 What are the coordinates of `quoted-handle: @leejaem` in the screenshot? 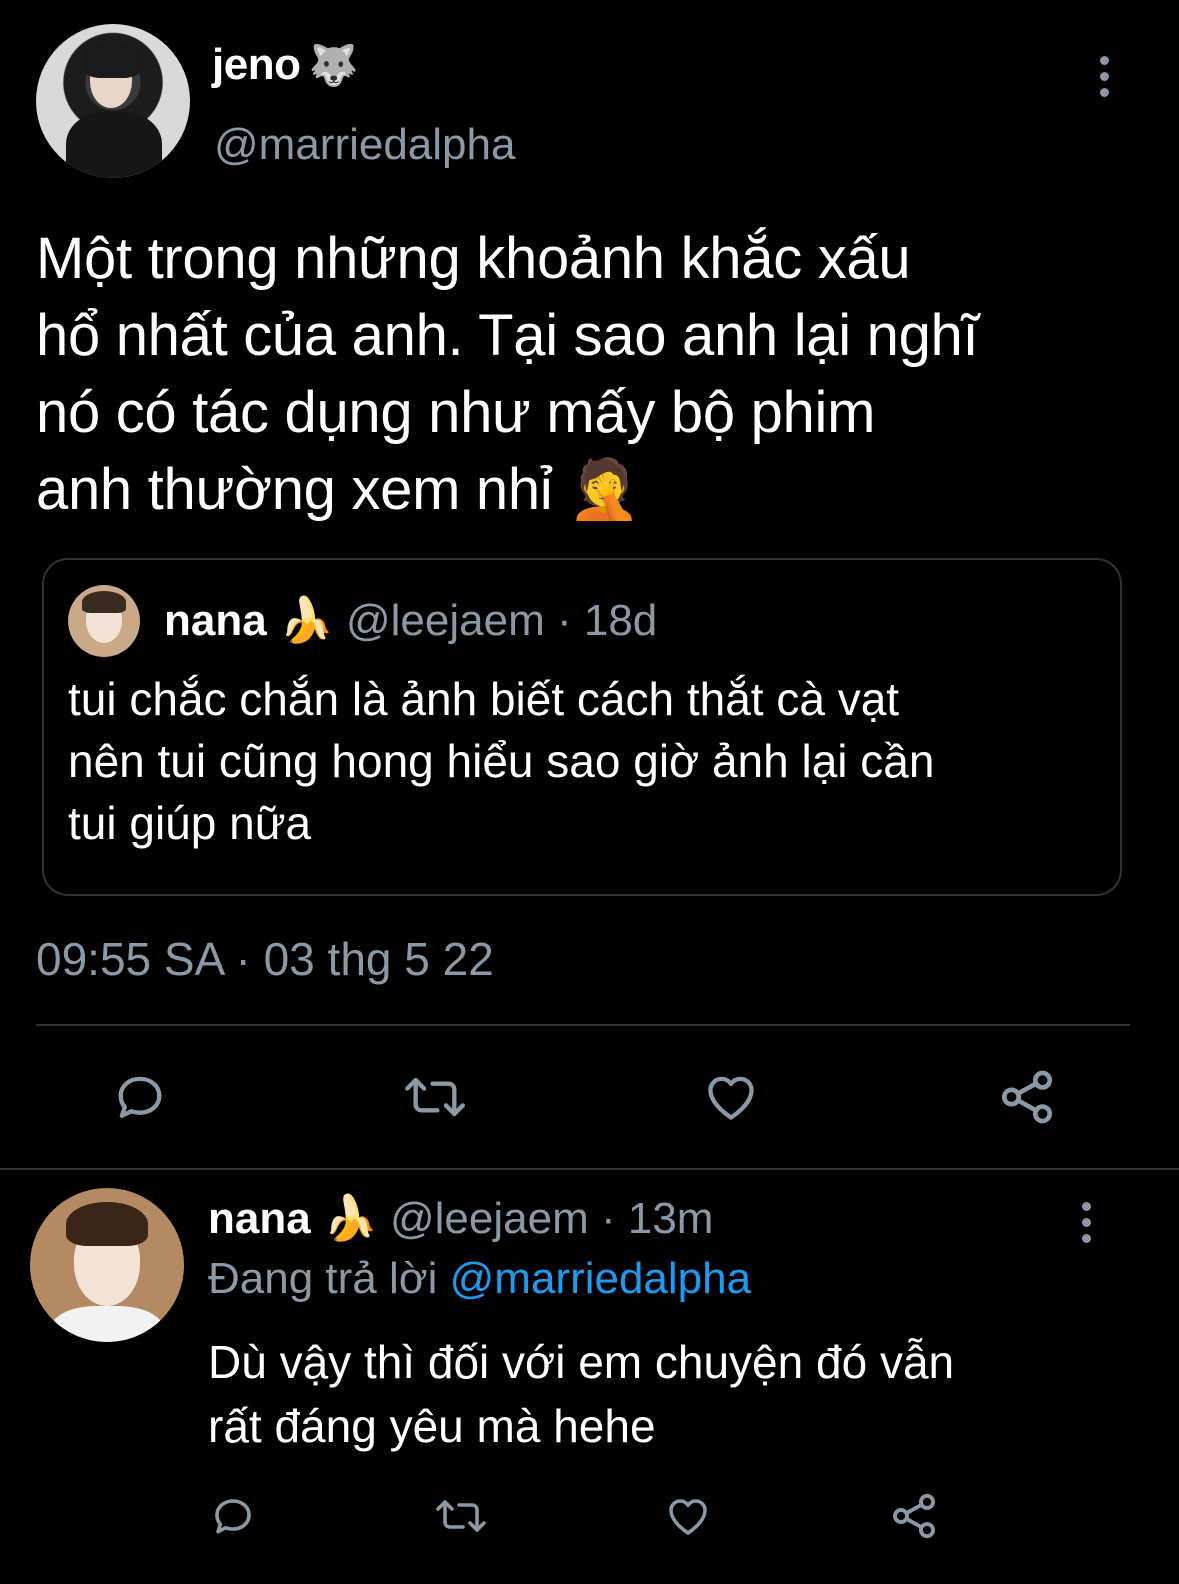 It's located at (445, 620).